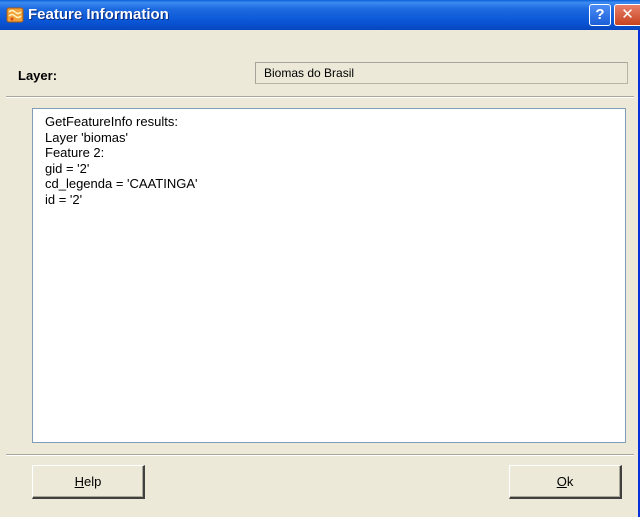  Describe the element at coordinates (79, 481) in the screenshot. I see `help-button-accel: H` at that location.